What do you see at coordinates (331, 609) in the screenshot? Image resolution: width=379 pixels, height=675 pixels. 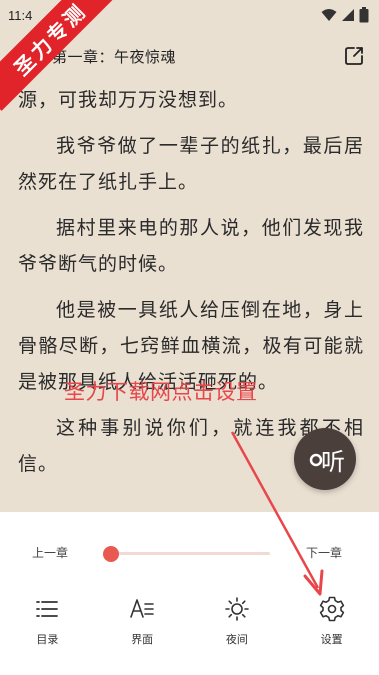 I see `gear-icon` at bounding box center [331, 609].